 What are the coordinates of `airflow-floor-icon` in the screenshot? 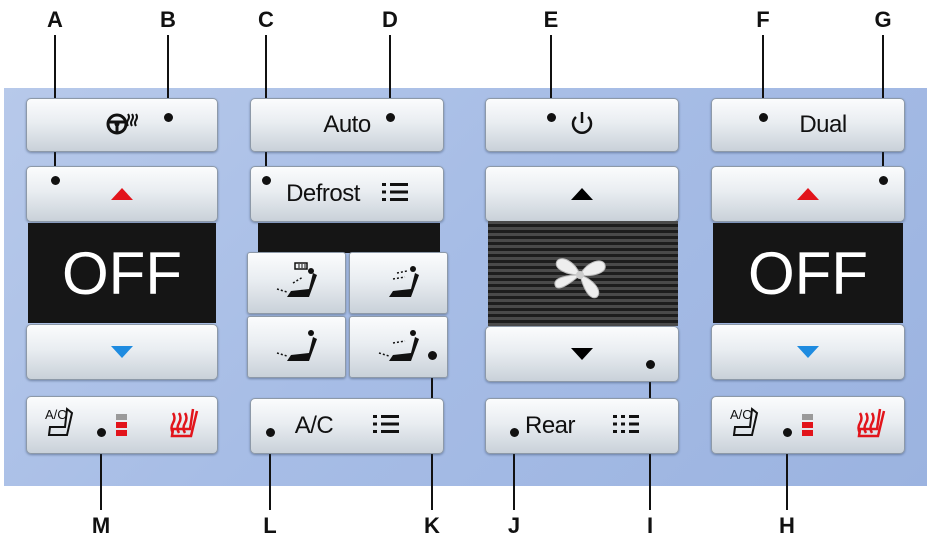 It's located at (297, 347).